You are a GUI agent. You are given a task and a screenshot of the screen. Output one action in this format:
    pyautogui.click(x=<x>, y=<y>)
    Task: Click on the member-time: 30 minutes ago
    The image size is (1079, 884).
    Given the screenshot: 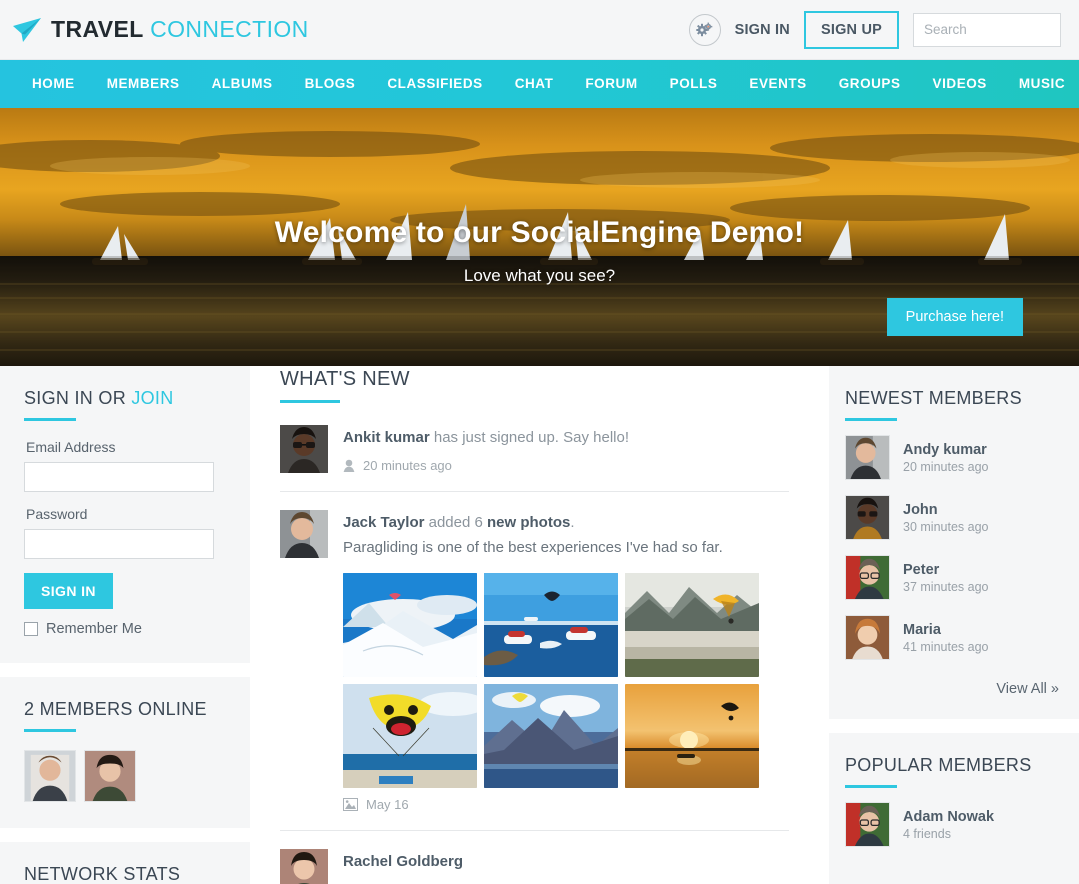 What is the action you would take?
    pyautogui.click(x=946, y=526)
    